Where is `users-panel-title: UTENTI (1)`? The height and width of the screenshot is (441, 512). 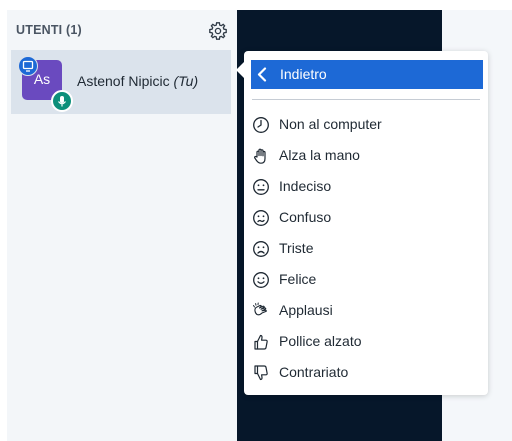
users-panel-title: UTENTI (1) is located at coordinates (49, 30).